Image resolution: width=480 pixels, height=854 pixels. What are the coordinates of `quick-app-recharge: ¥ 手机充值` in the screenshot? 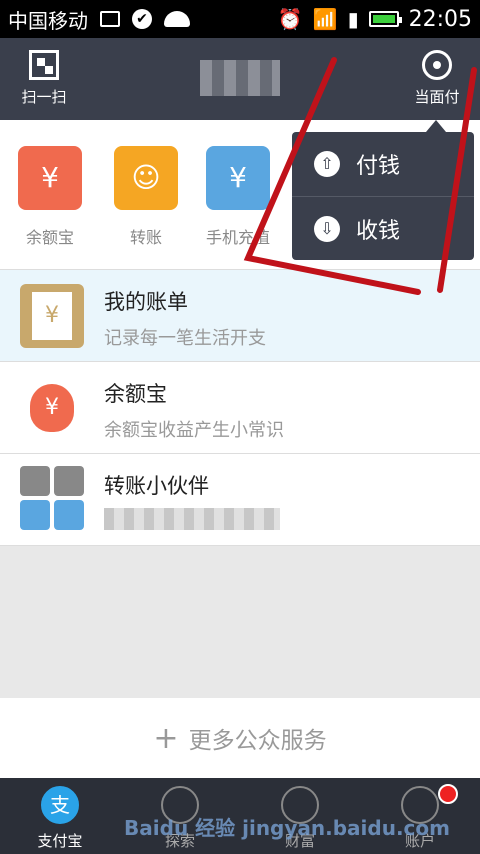 It's located at (238, 197).